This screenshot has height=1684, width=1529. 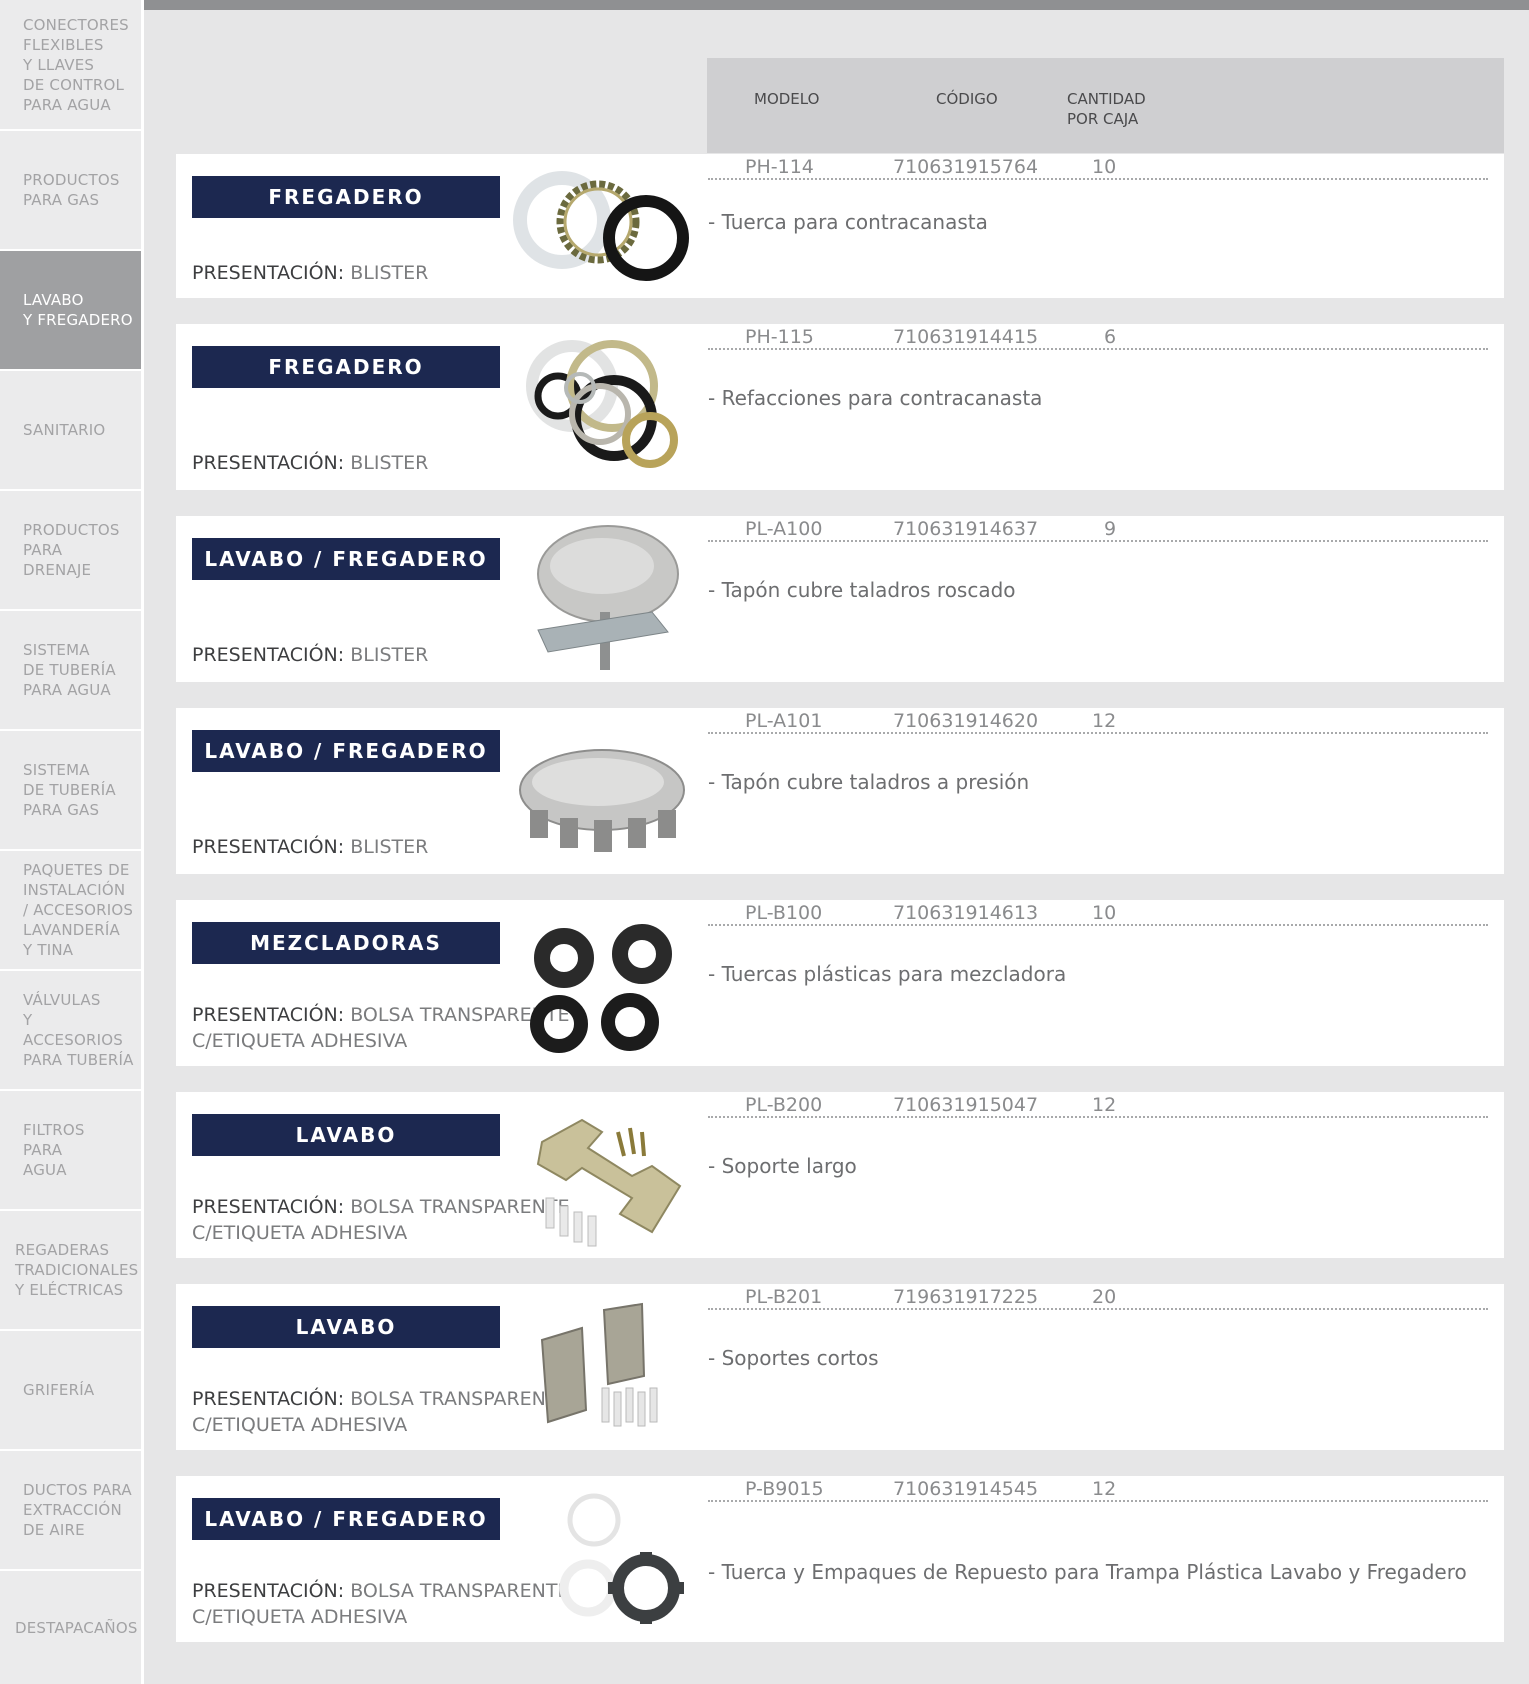 What do you see at coordinates (70, 1627) in the screenshot?
I see `sidebar-item-destapacanos: DESTAPACAÑOS` at bounding box center [70, 1627].